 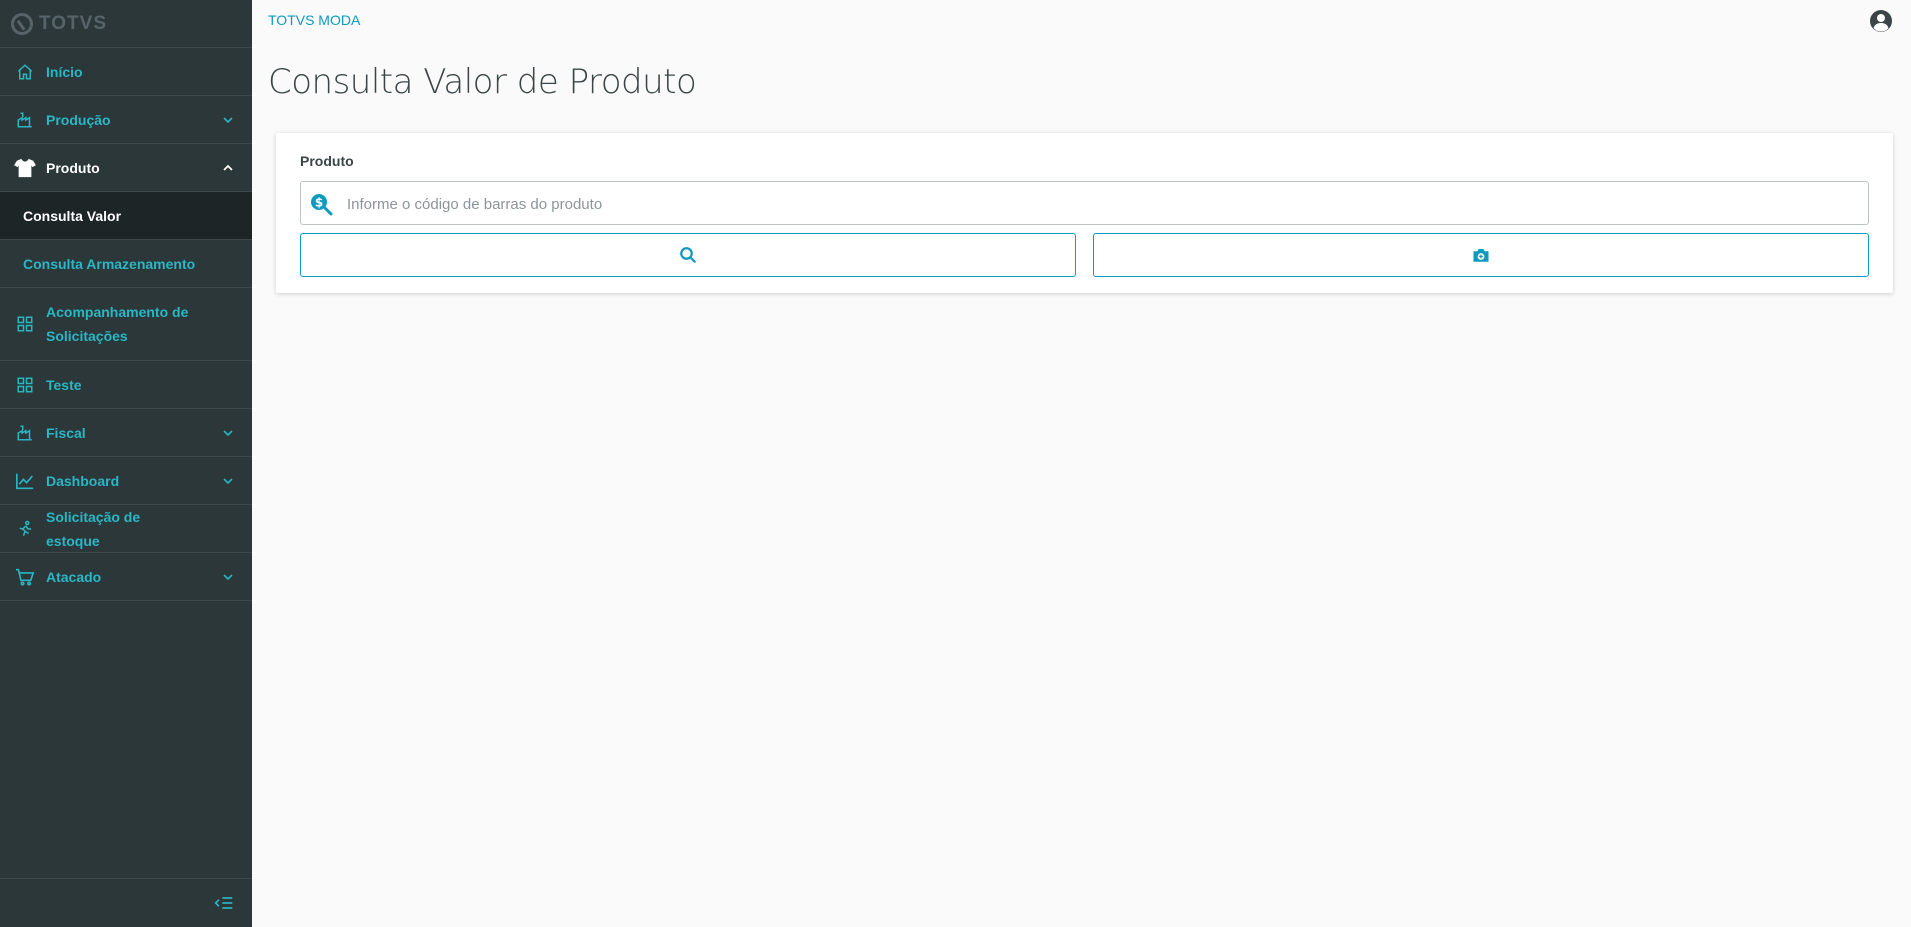 What do you see at coordinates (314, 20) in the screenshot?
I see `app-name-link: TOTVS MODA` at bounding box center [314, 20].